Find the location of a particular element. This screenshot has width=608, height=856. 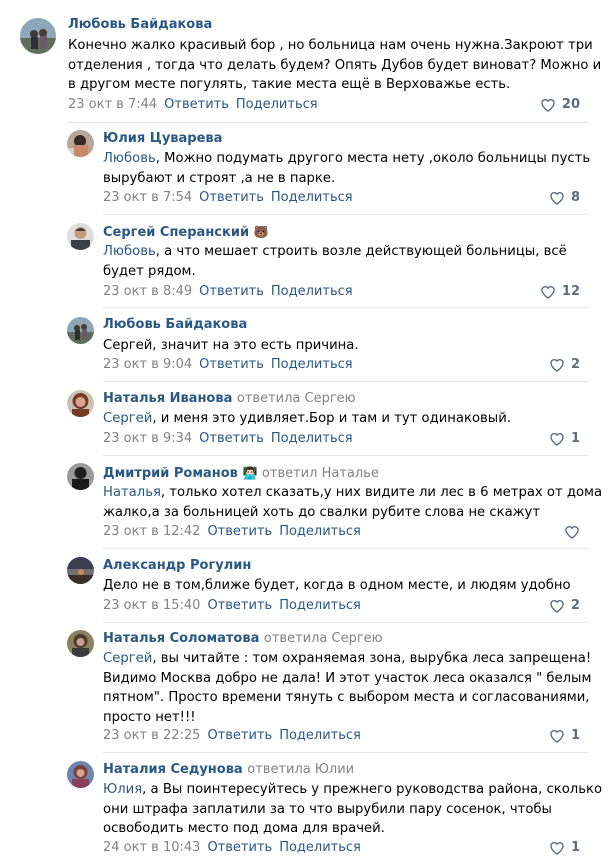

like-button: 20 is located at coordinates (560, 105).